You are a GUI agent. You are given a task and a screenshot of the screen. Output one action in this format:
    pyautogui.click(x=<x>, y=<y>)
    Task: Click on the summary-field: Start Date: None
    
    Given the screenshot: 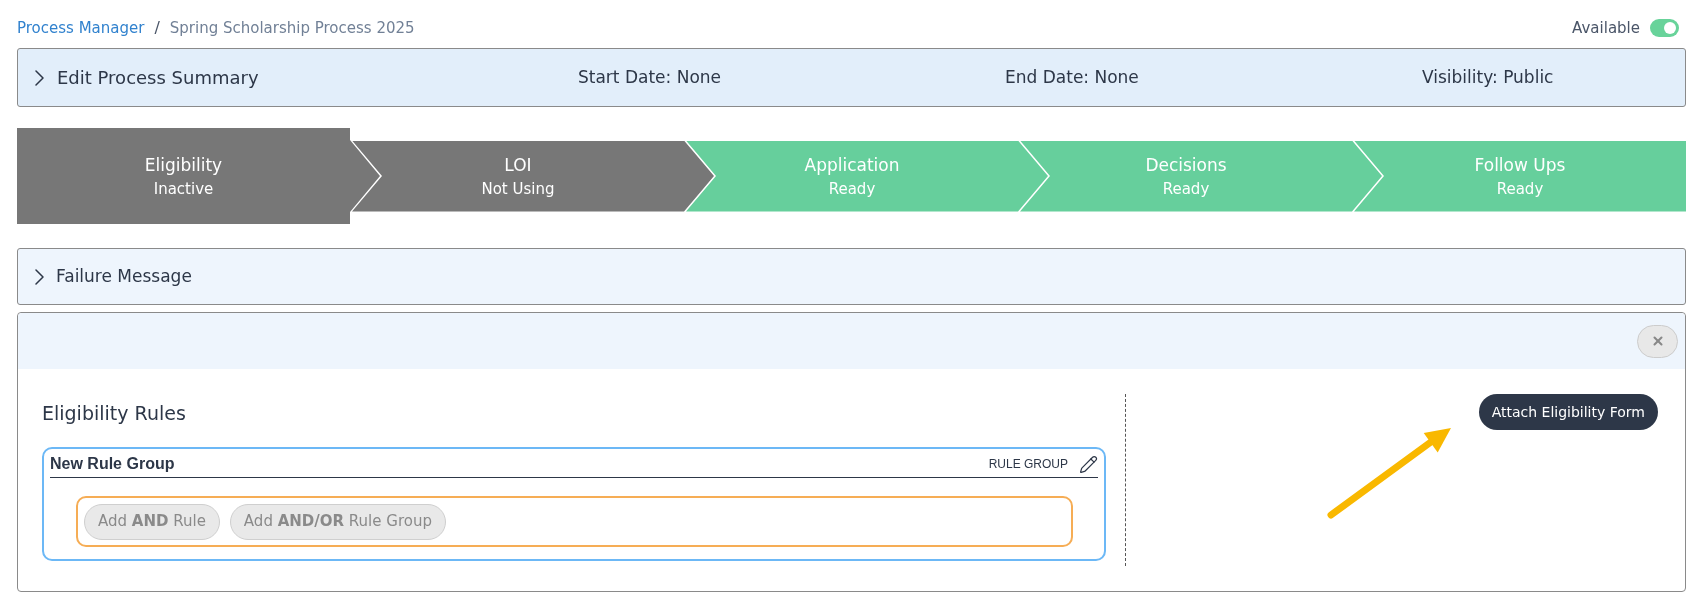 What is the action you would take?
    pyautogui.click(x=791, y=77)
    